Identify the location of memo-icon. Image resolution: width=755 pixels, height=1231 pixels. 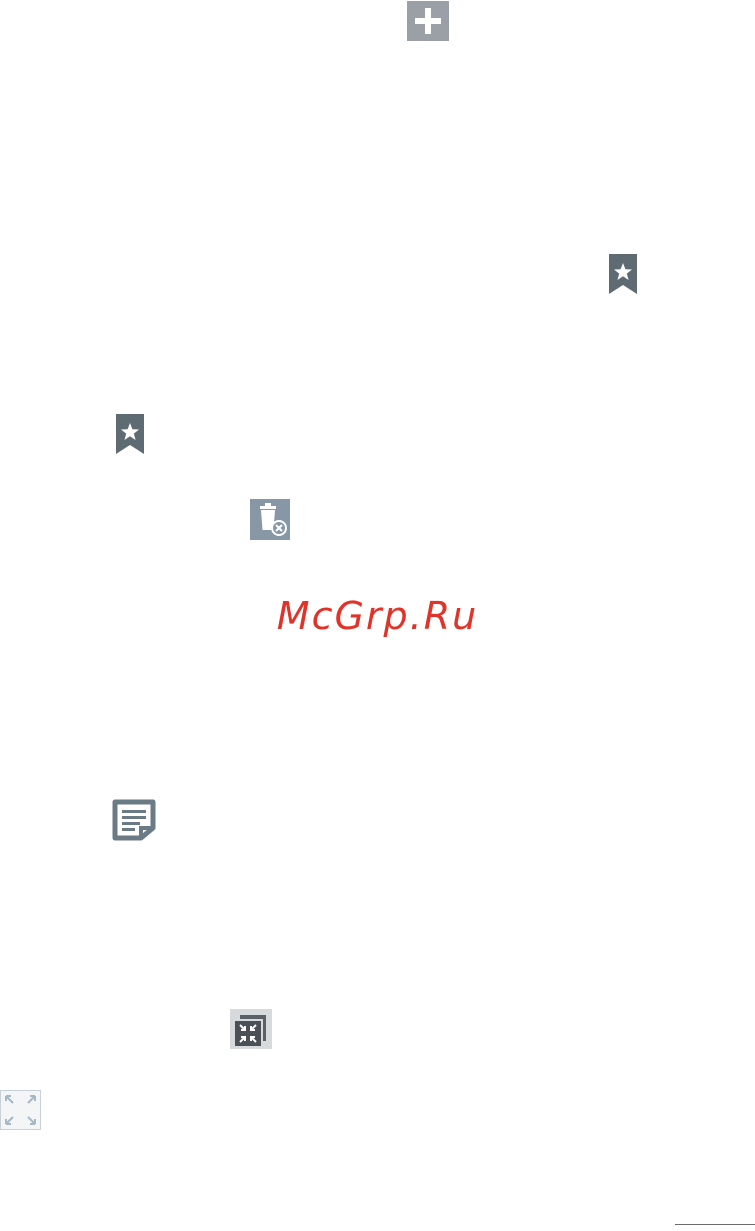
(134, 820).